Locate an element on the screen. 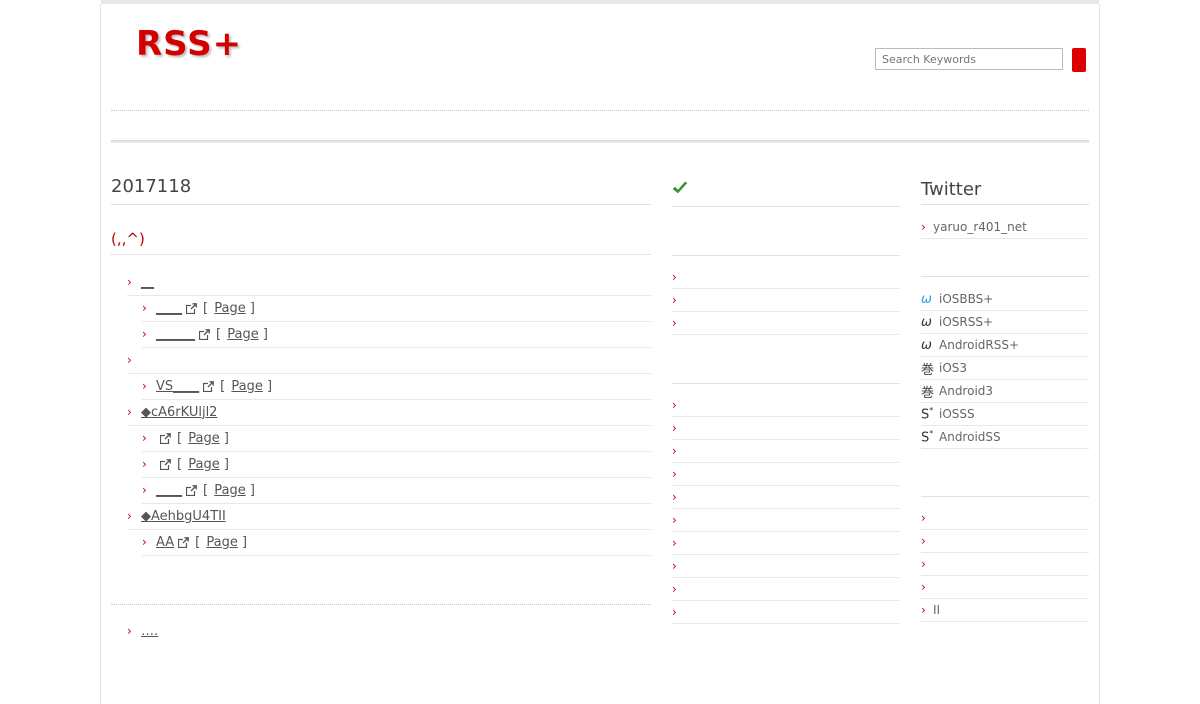 This screenshot has height=704, width=1200. subtitle-divider is located at coordinates (381, 254).